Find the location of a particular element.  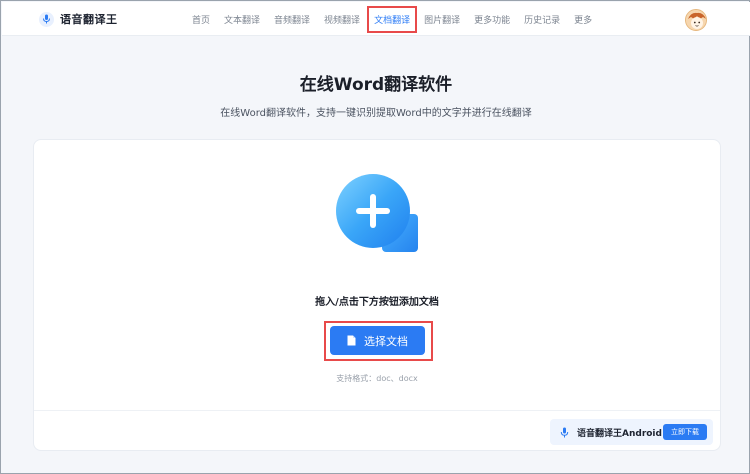

download-now-button: 立即下载 is located at coordinates (685, 432).